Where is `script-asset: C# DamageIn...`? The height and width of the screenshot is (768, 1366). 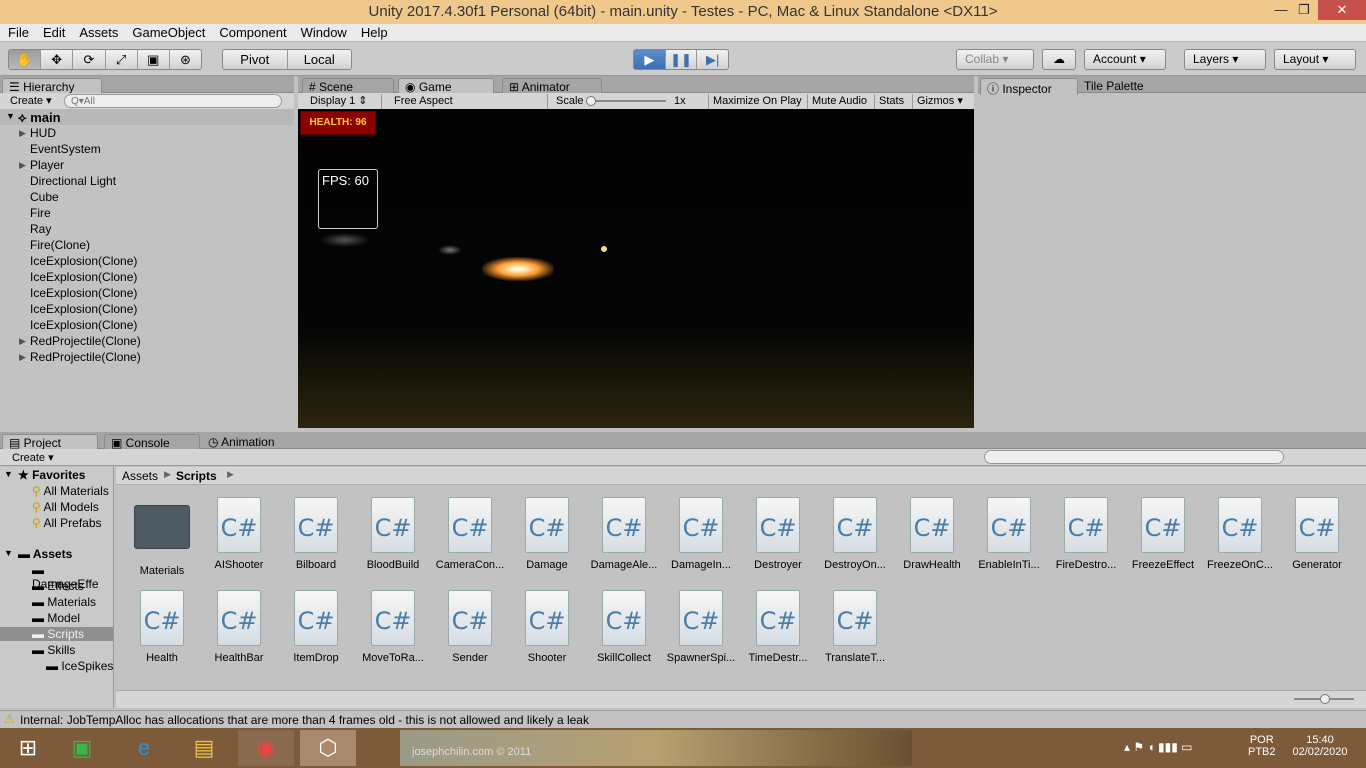
script-asset: C# DamageIn... is located at coordinates (701, 534).